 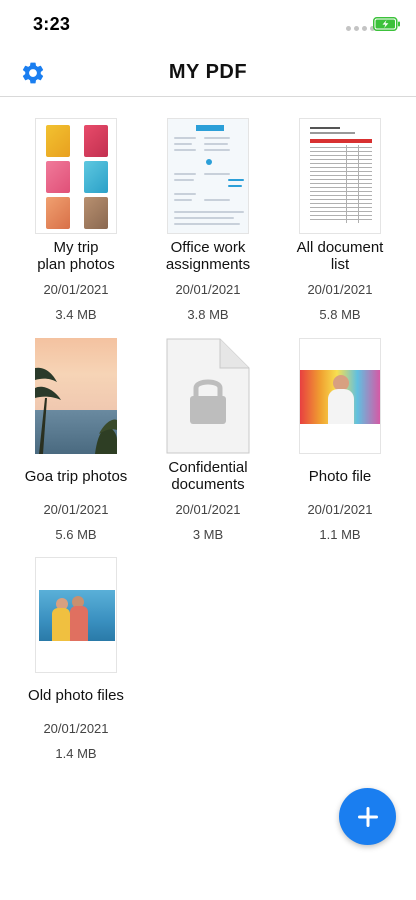 I want to click on page-title: MY PDF, so click(x=208, y=72).